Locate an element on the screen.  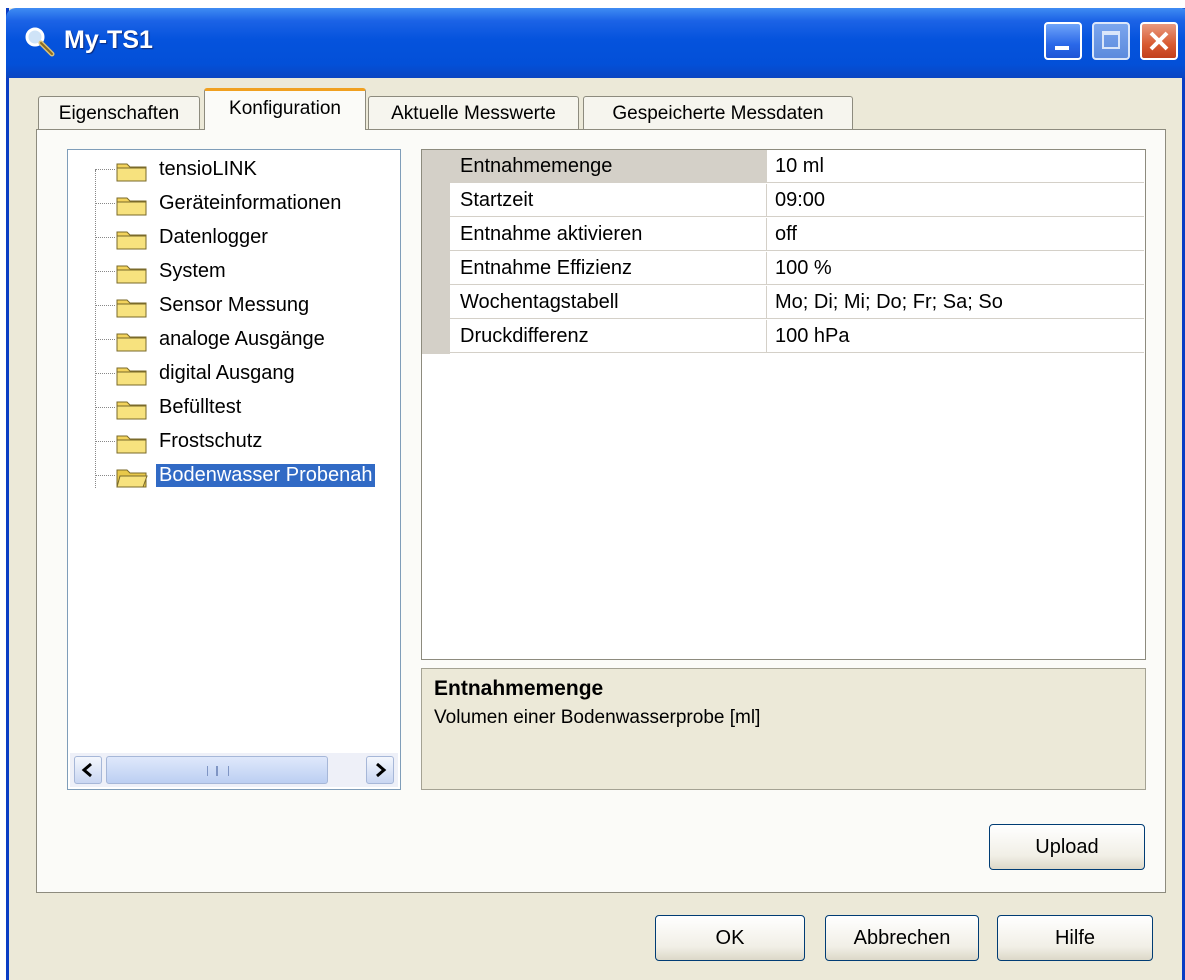
tree-item-sensor-messung: Sensor Messung is located at coordinates (234, 306).